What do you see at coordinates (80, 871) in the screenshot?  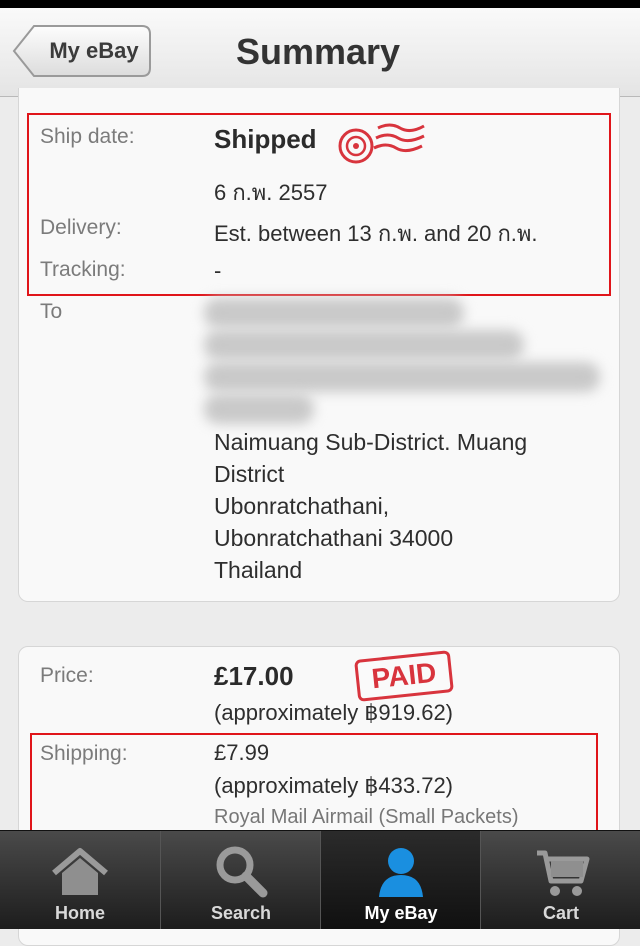 I see `home-icon` at bounding box center [80, 871].